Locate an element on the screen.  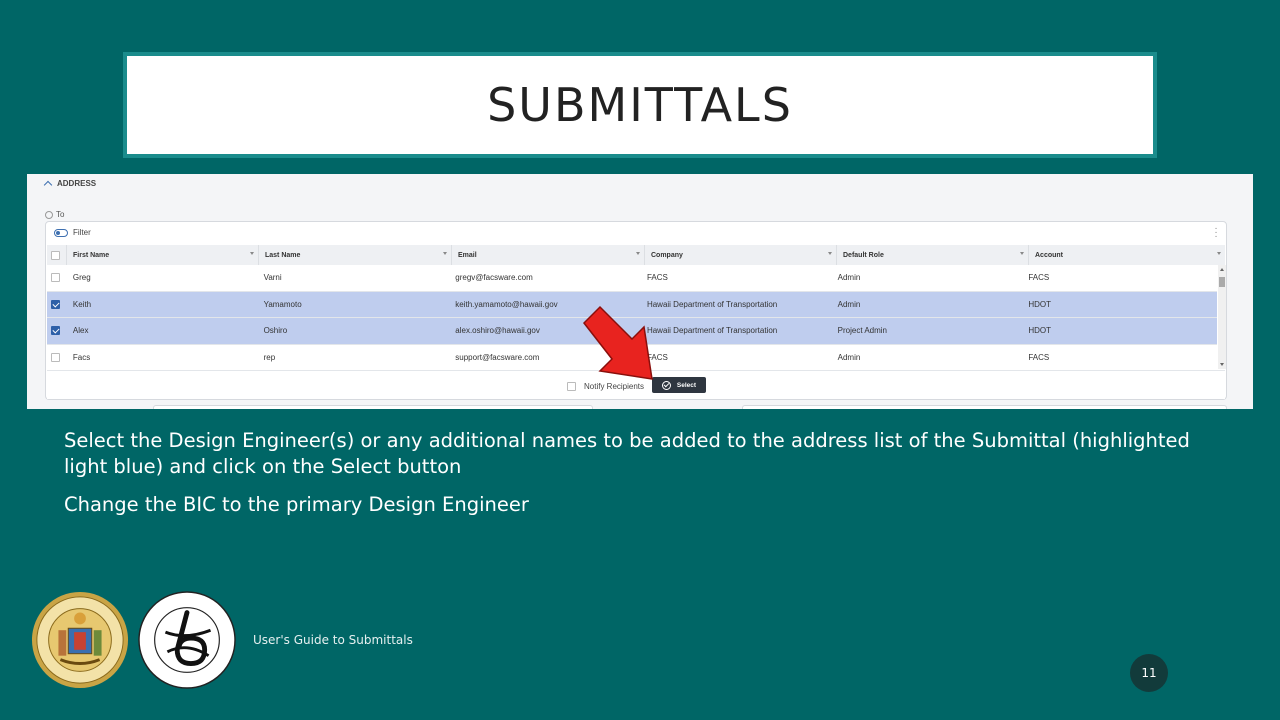
slide-title: SUBMITTALS is located at coordinates (640, 105).